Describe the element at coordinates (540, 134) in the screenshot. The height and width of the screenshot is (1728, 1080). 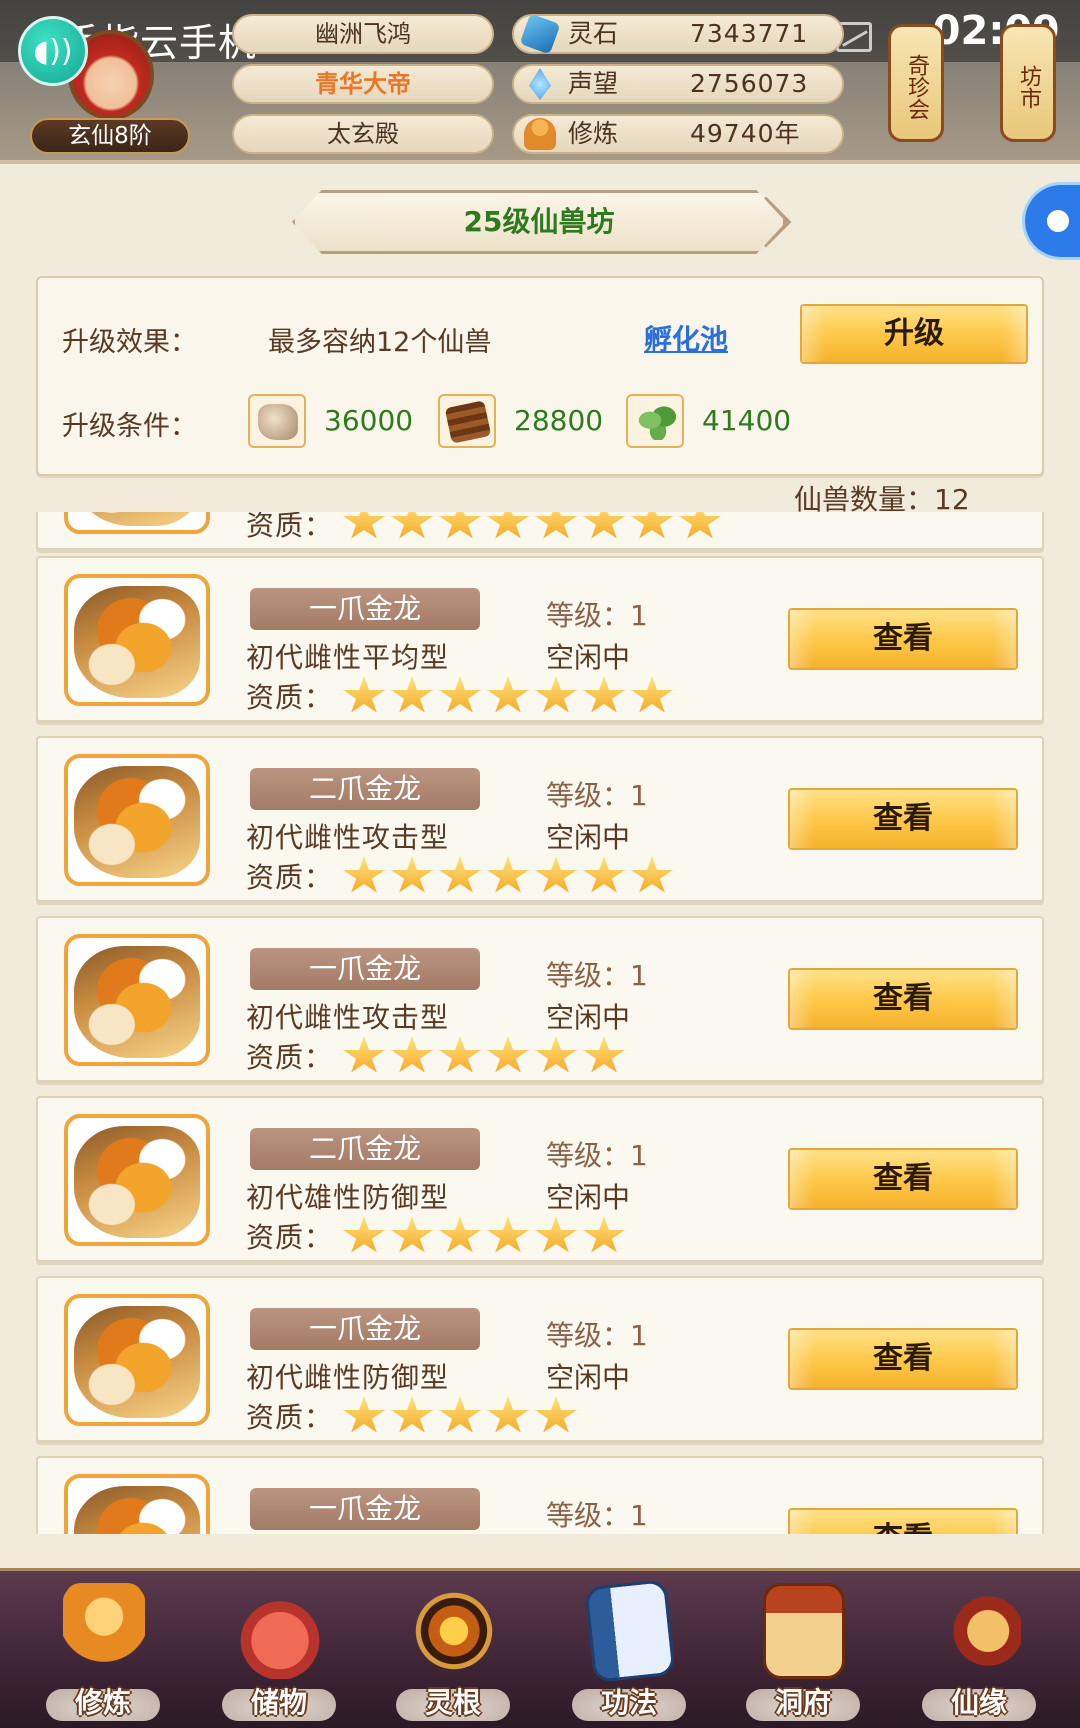
I see `cultivation-icon` at that location.